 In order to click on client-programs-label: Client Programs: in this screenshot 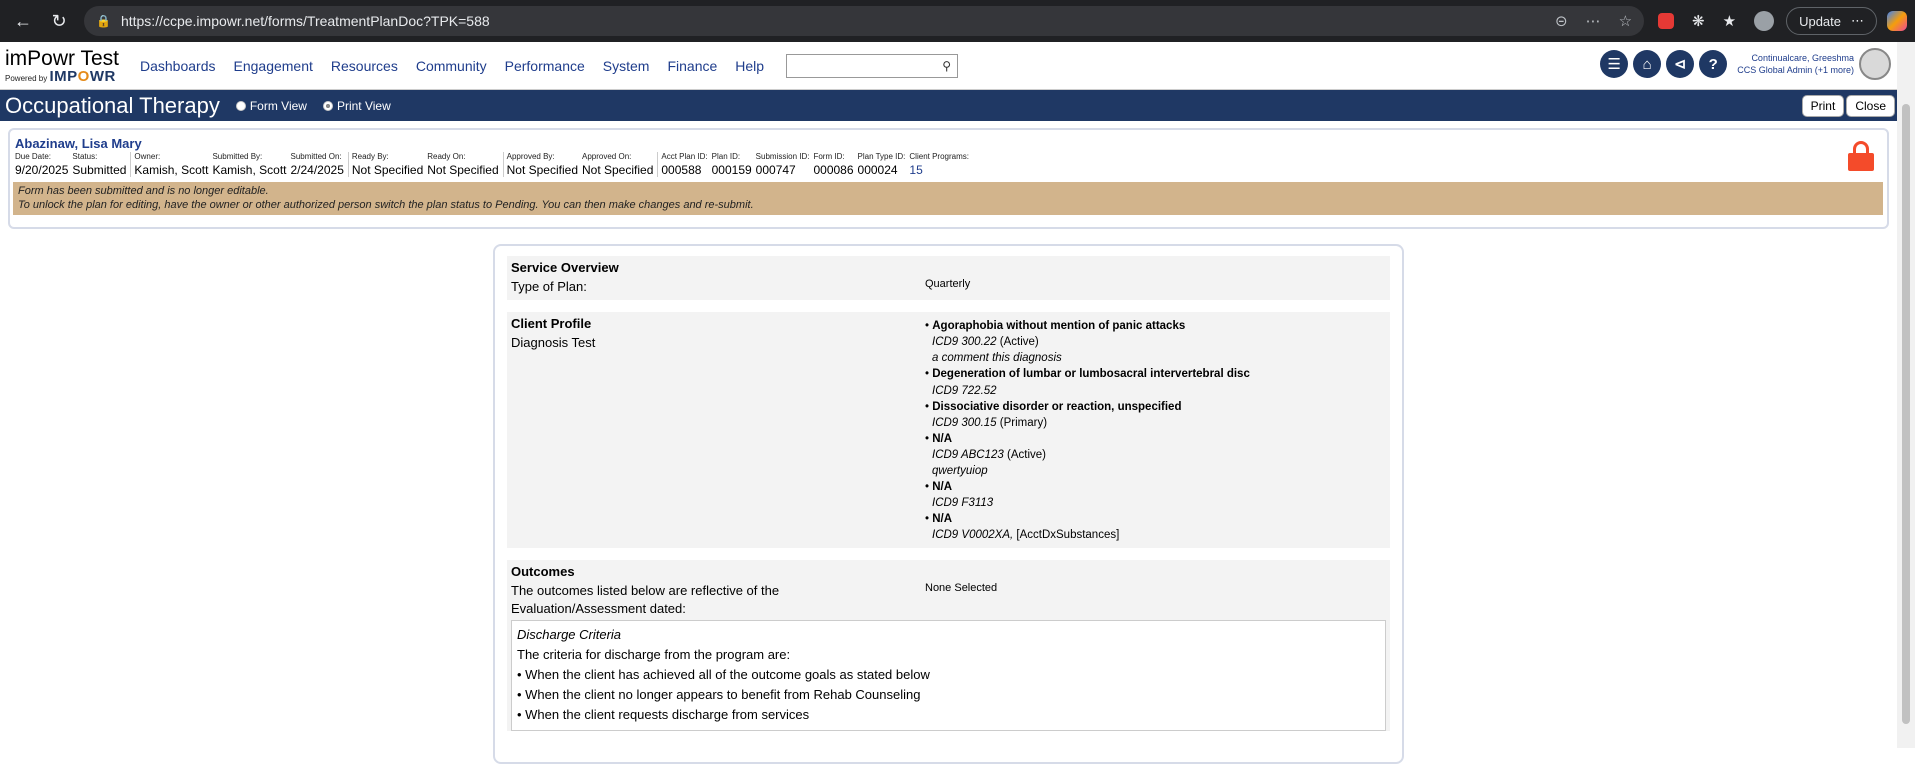, I will do `click(939, 156)`.